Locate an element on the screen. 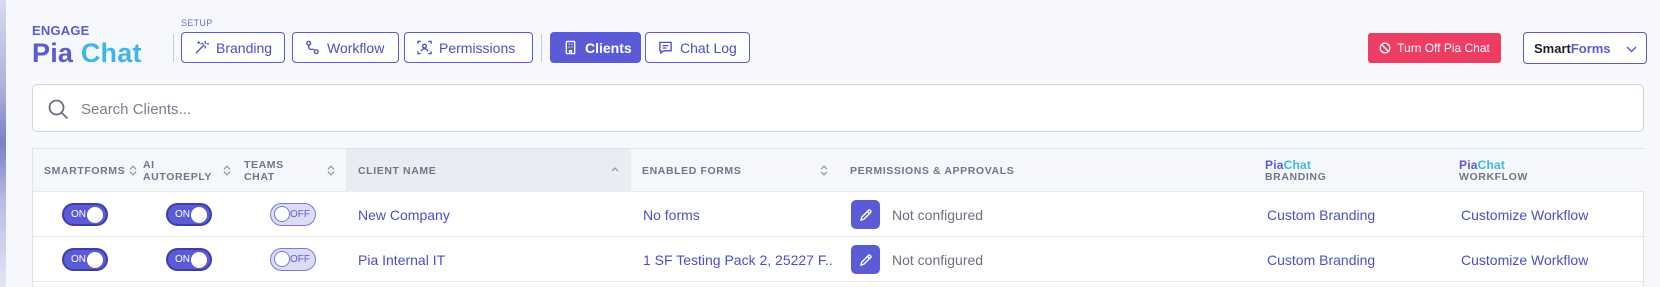 The height and width of the screenshot is (287, 1660). workflow-button: Workflow is located at coordinates (345, 47).